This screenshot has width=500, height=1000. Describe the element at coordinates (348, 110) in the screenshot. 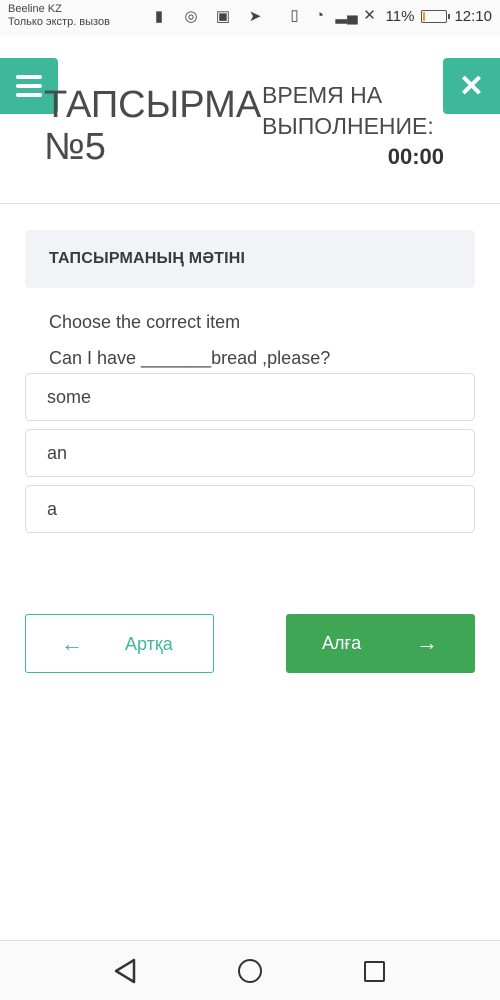

I see `timer-label: ВРЕМЯ НА ВЫПОЛНЕНИЕ:` at that location.